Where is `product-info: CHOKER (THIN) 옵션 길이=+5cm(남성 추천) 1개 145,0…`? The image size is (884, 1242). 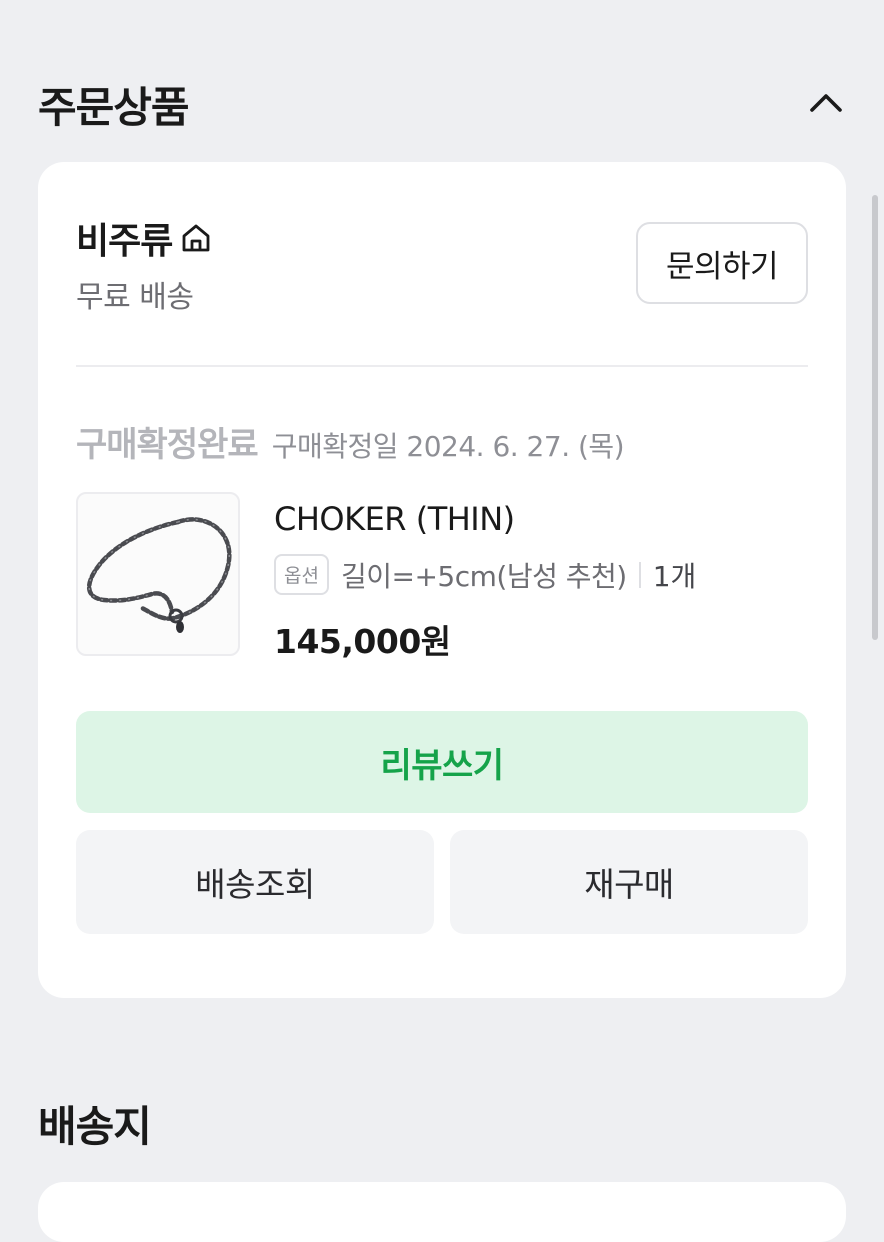 product-info: CHOKER (THIN) 옵션 길이=+5cm(남성 추천) 1개 145,0… is located at coordinates (541, 579).